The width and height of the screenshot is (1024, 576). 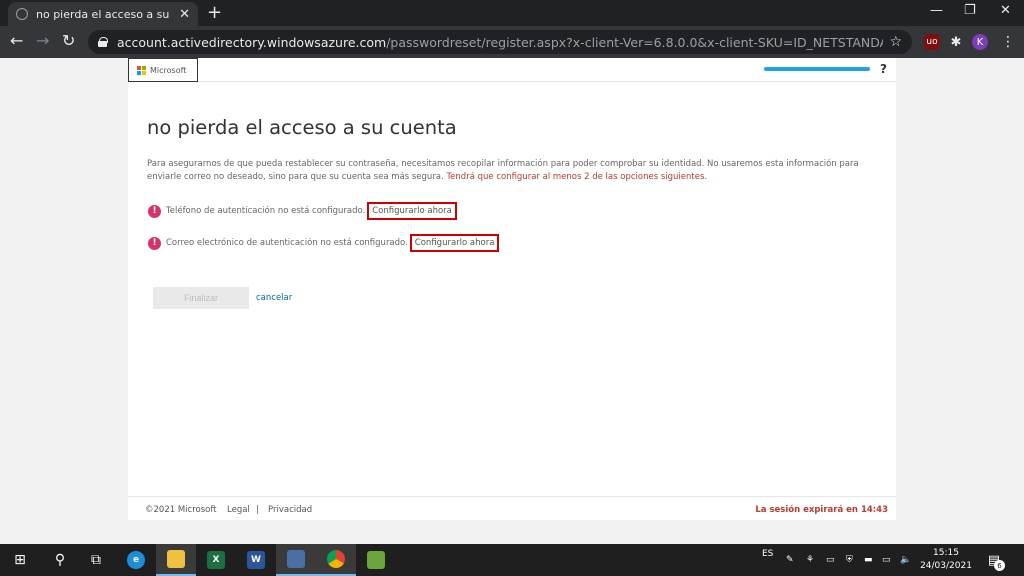 I want to click on bookmark-star-icon: ☆, so click(x=895, y=42).